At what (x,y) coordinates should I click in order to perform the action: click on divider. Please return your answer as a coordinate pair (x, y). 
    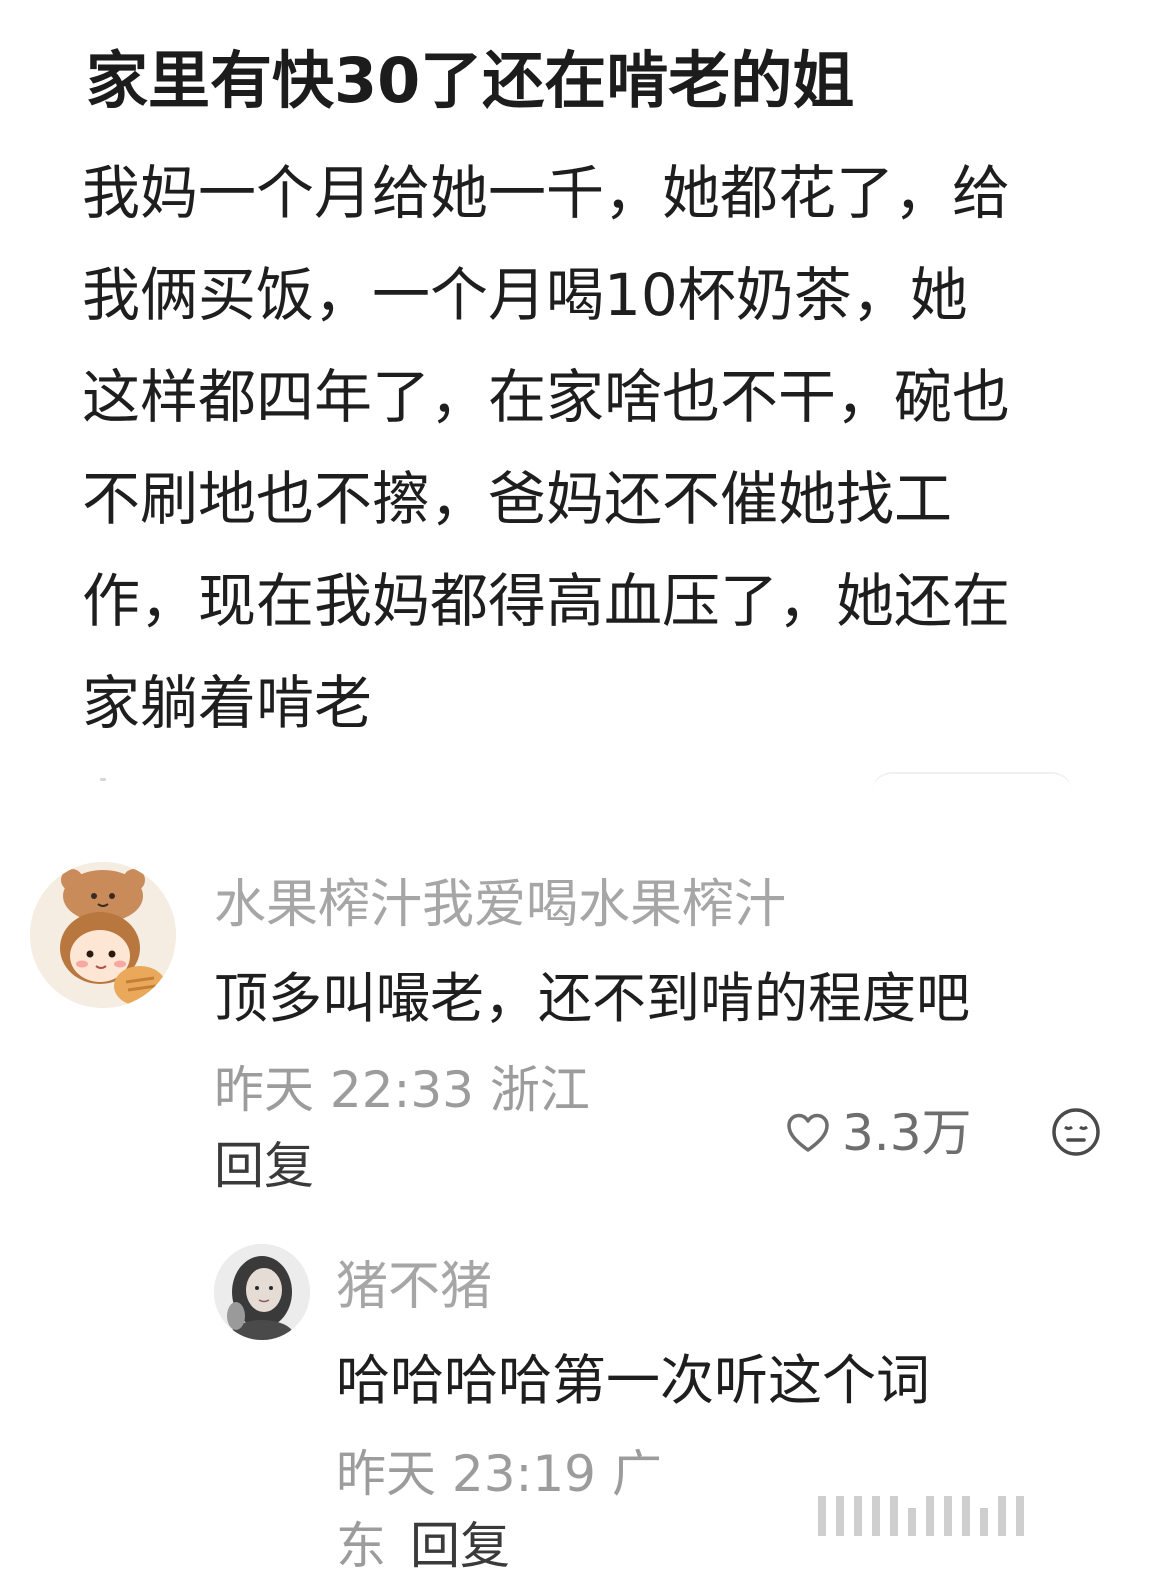
    Looking at the image, I should click on (103, 779).